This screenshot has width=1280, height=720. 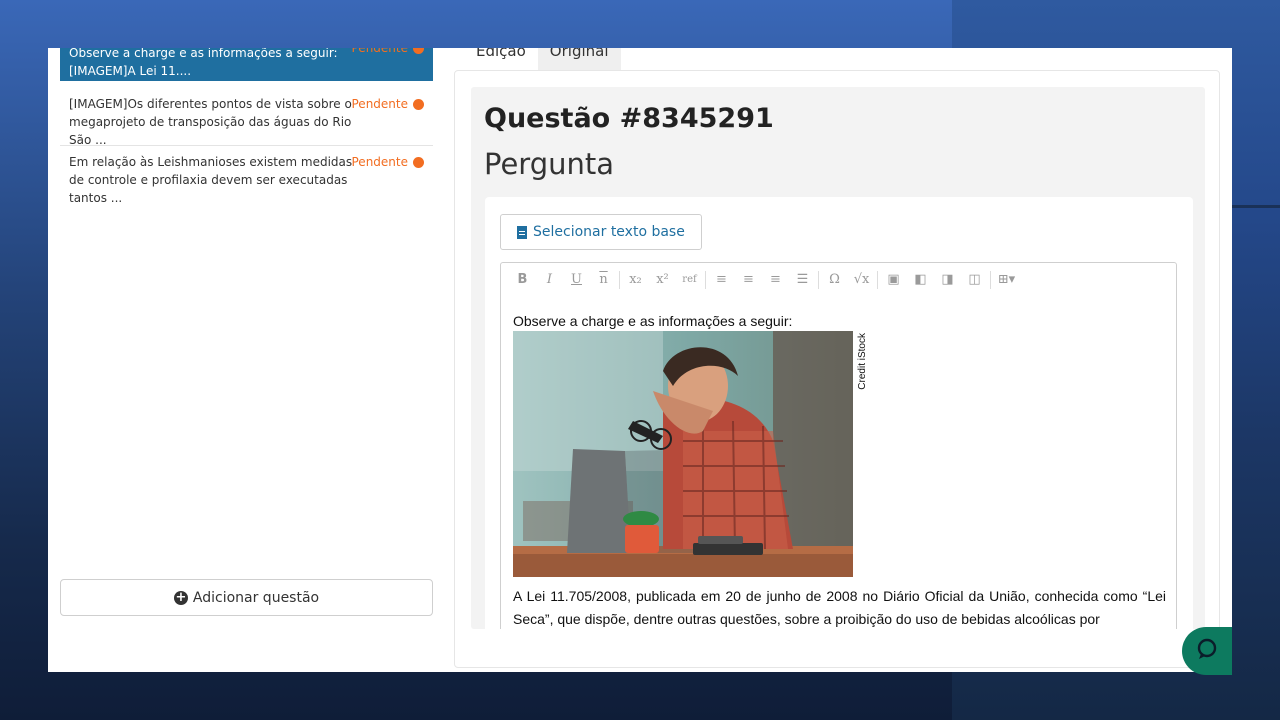 What do you see at coordinates (522, 232) in the screenshot?
I see `file-icon` at bounding box center [522, 232].